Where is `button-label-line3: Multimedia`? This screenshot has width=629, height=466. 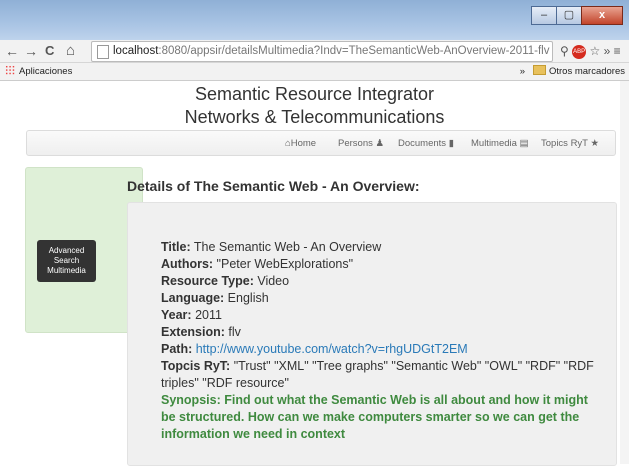 button-label-line3: Multimedia is located at coordinates (66, 270).